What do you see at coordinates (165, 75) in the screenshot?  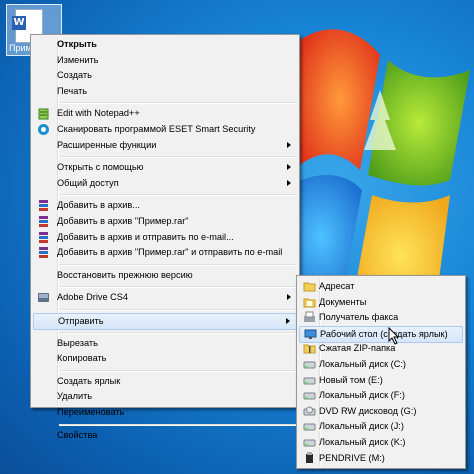 I see `context-menu-item-2: Создать` at bounding box center [165, 75].